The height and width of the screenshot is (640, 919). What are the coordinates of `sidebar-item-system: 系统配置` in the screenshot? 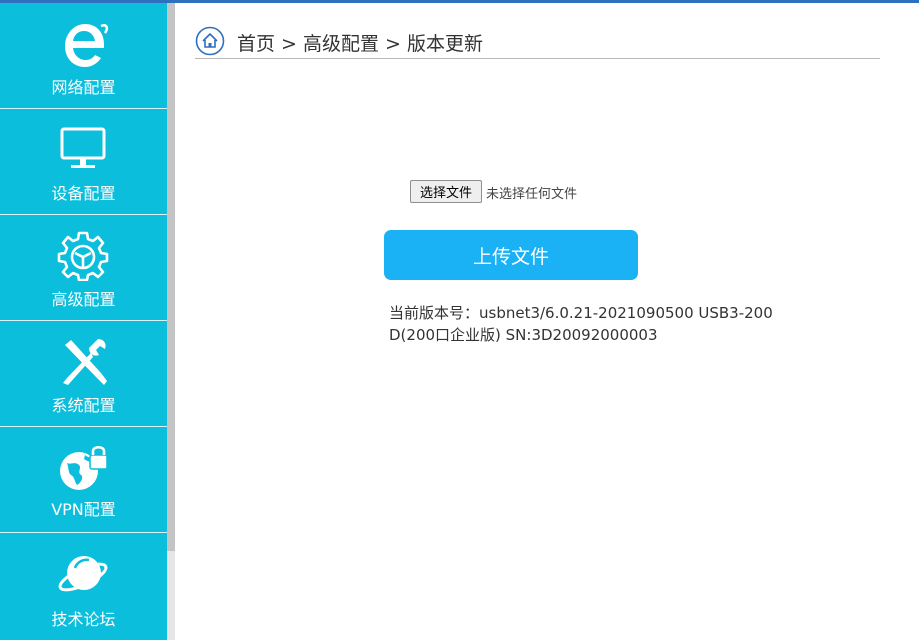 It's located at (83, 374).